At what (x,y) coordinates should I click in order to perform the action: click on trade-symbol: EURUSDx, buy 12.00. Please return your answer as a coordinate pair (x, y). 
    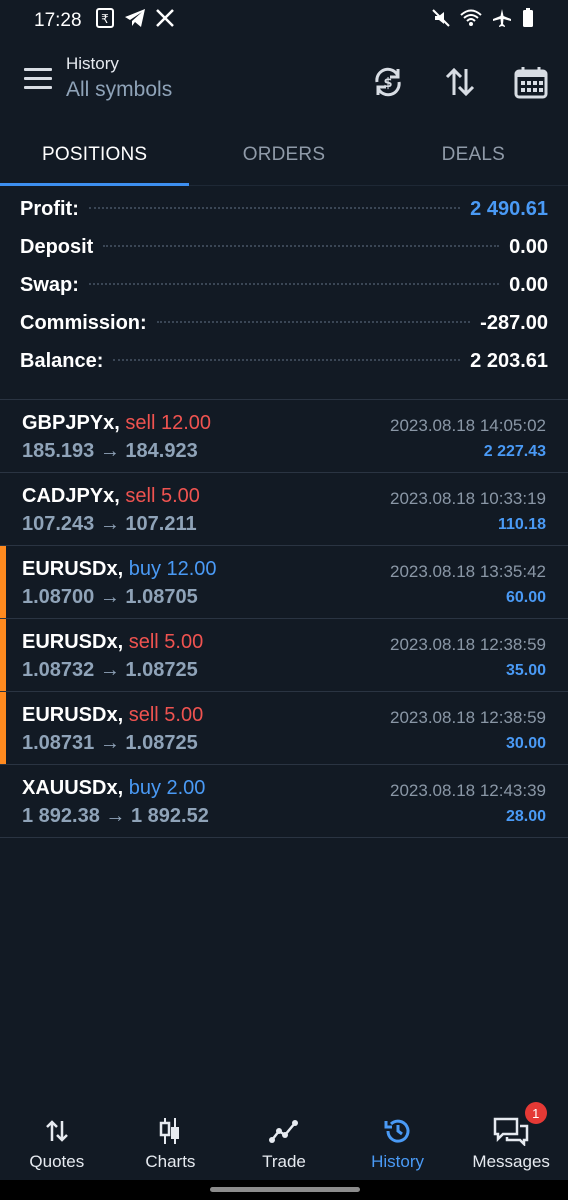
    Looking at the image, I should click on (119, 569).